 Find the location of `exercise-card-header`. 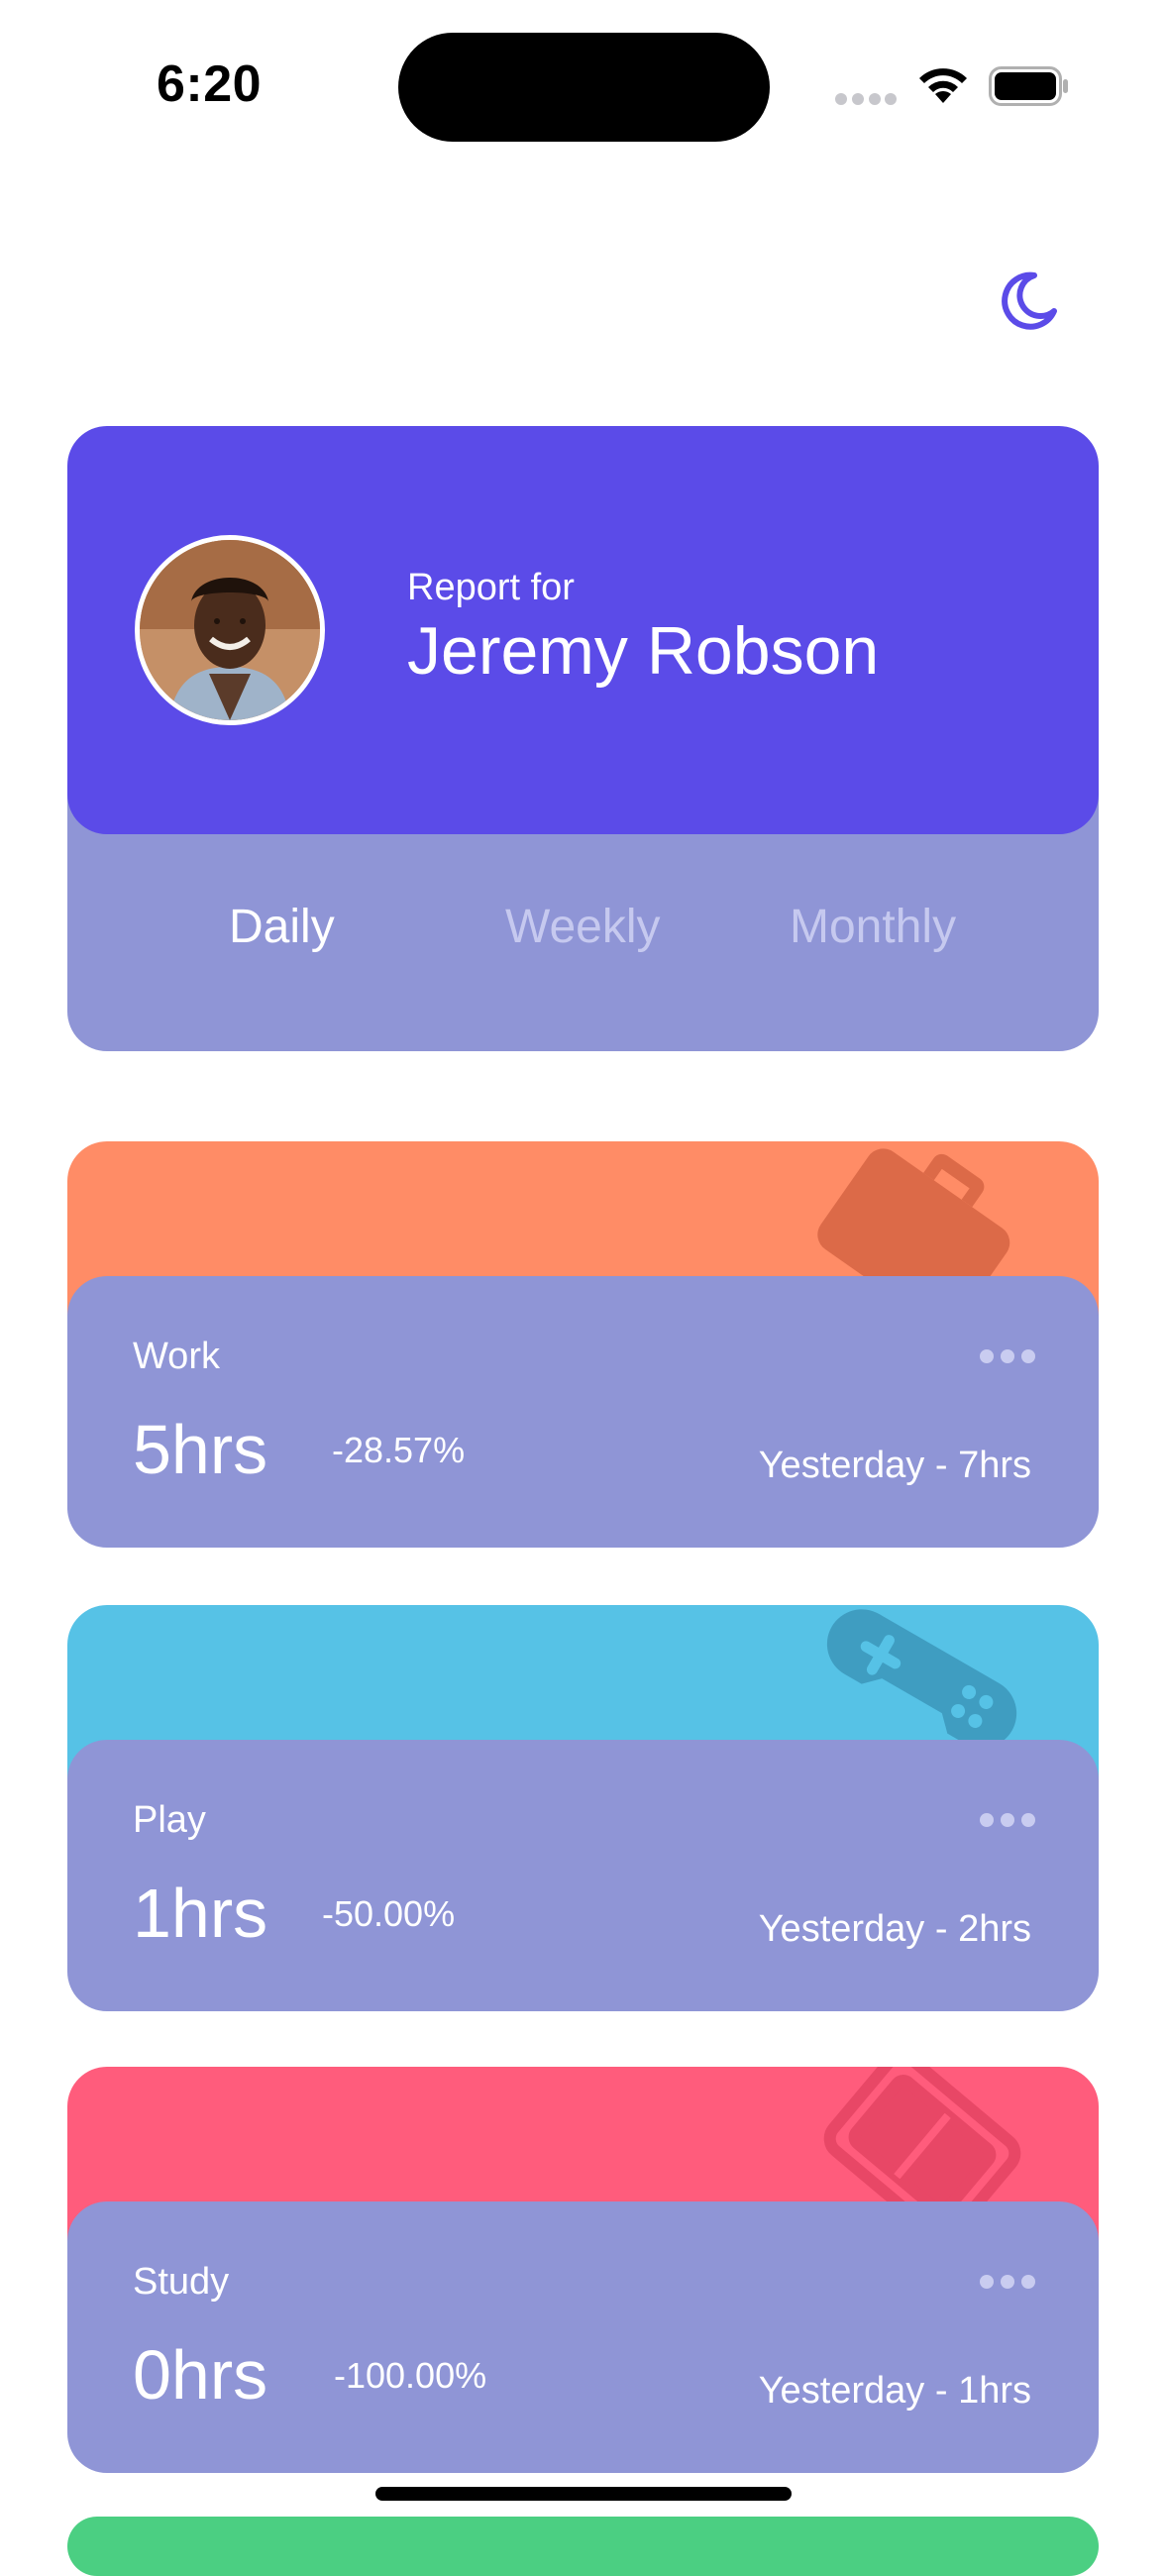

exercise-card-header is located at coordinates (583, 2546).